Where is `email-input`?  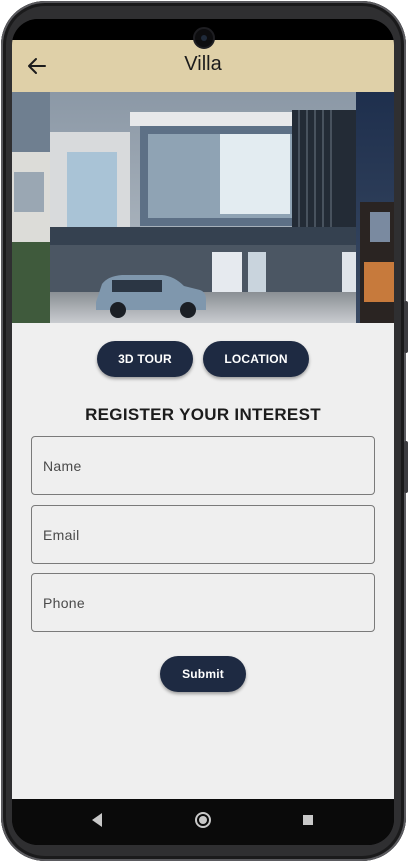
email-input is located at coordinates (208, 534).